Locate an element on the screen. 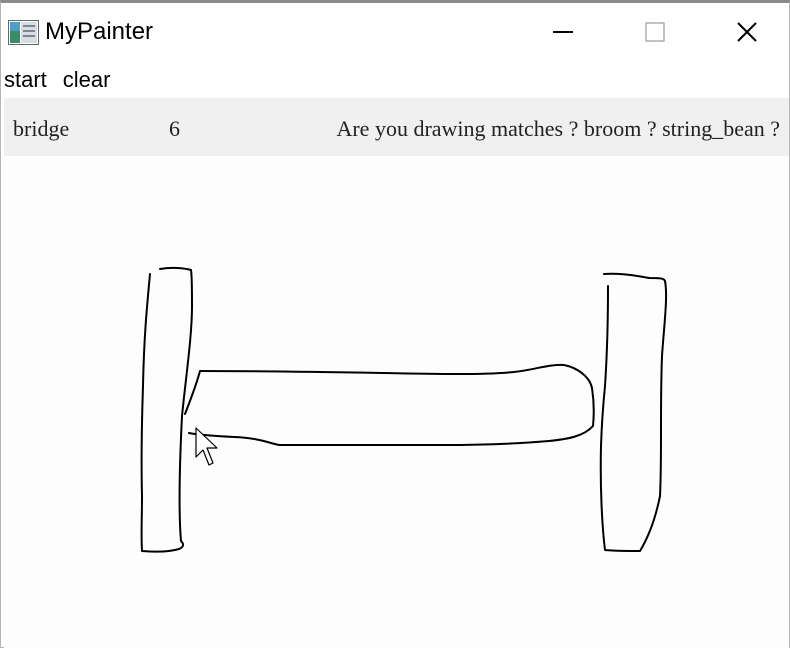  maximize-icon is located at coordinates (655, 32).